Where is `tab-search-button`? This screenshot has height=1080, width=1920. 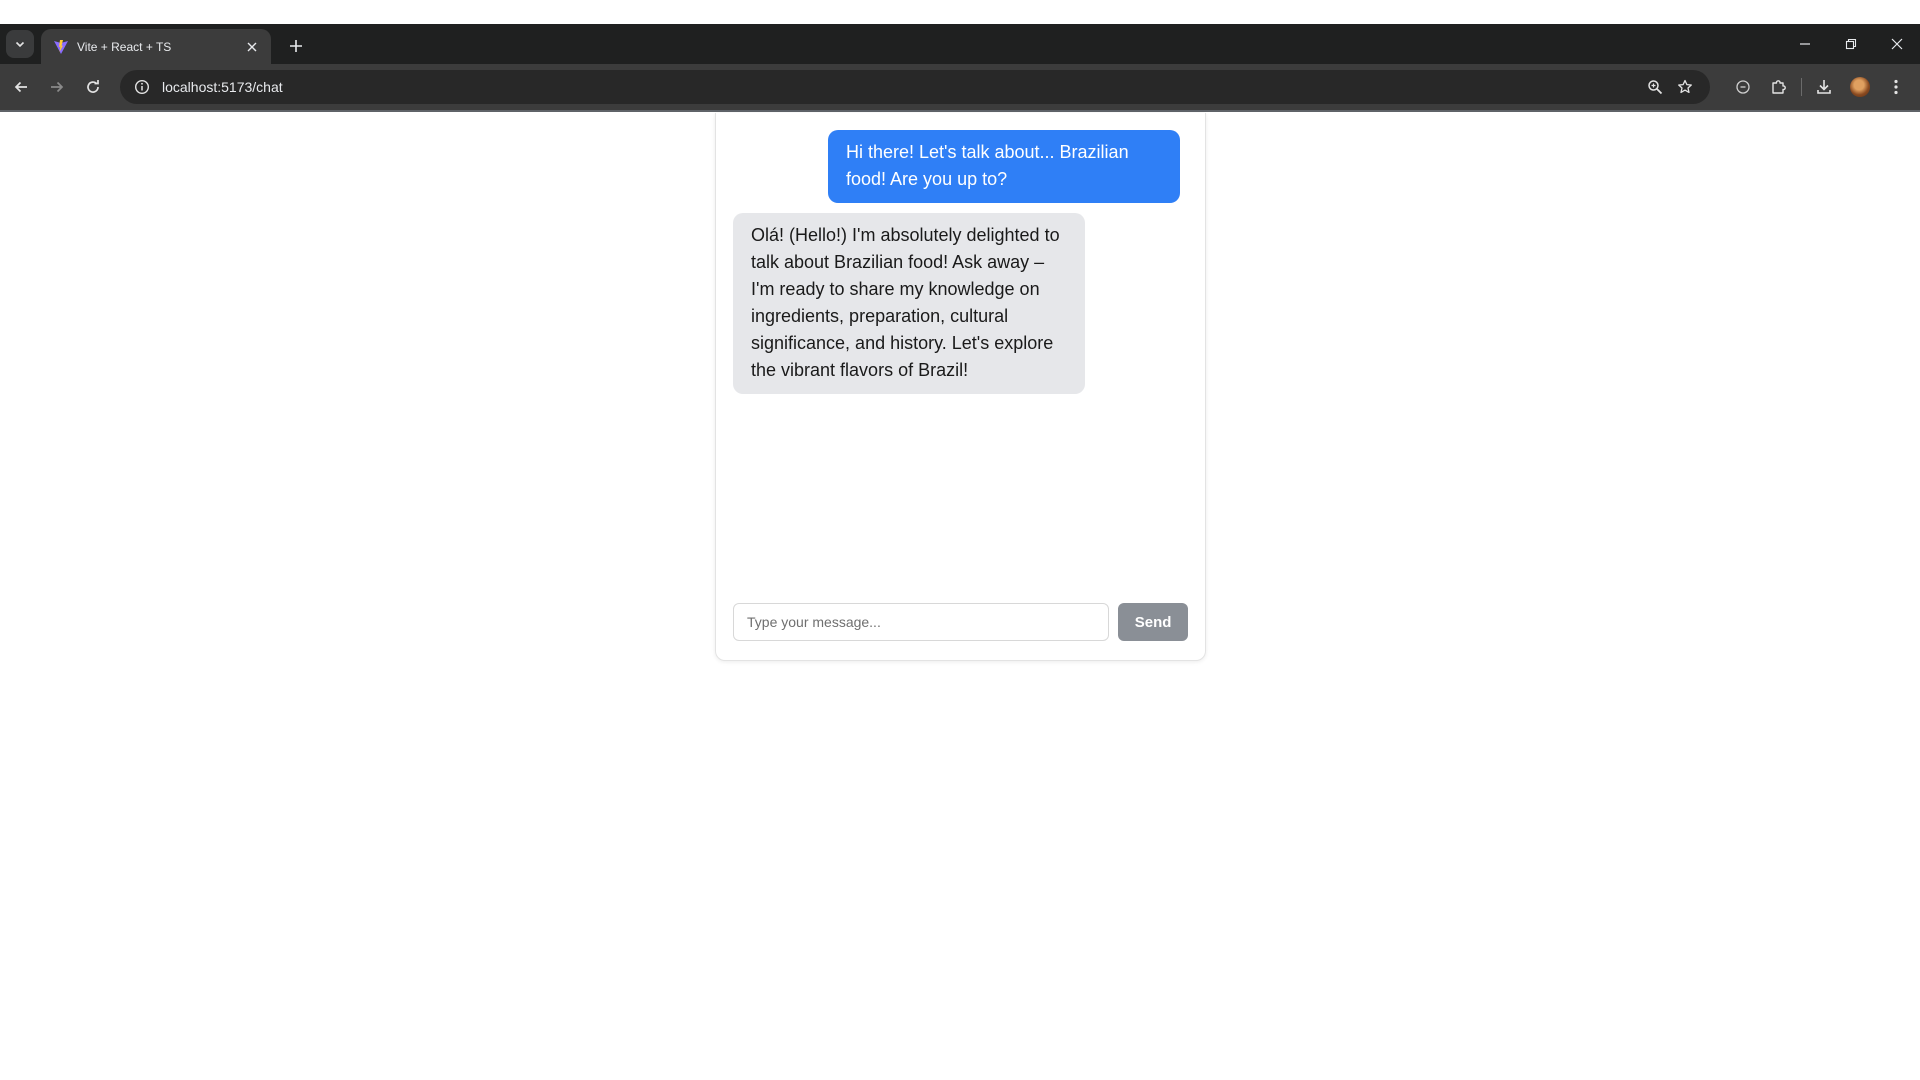
tab-search-button is located at coordinates (20, 44).